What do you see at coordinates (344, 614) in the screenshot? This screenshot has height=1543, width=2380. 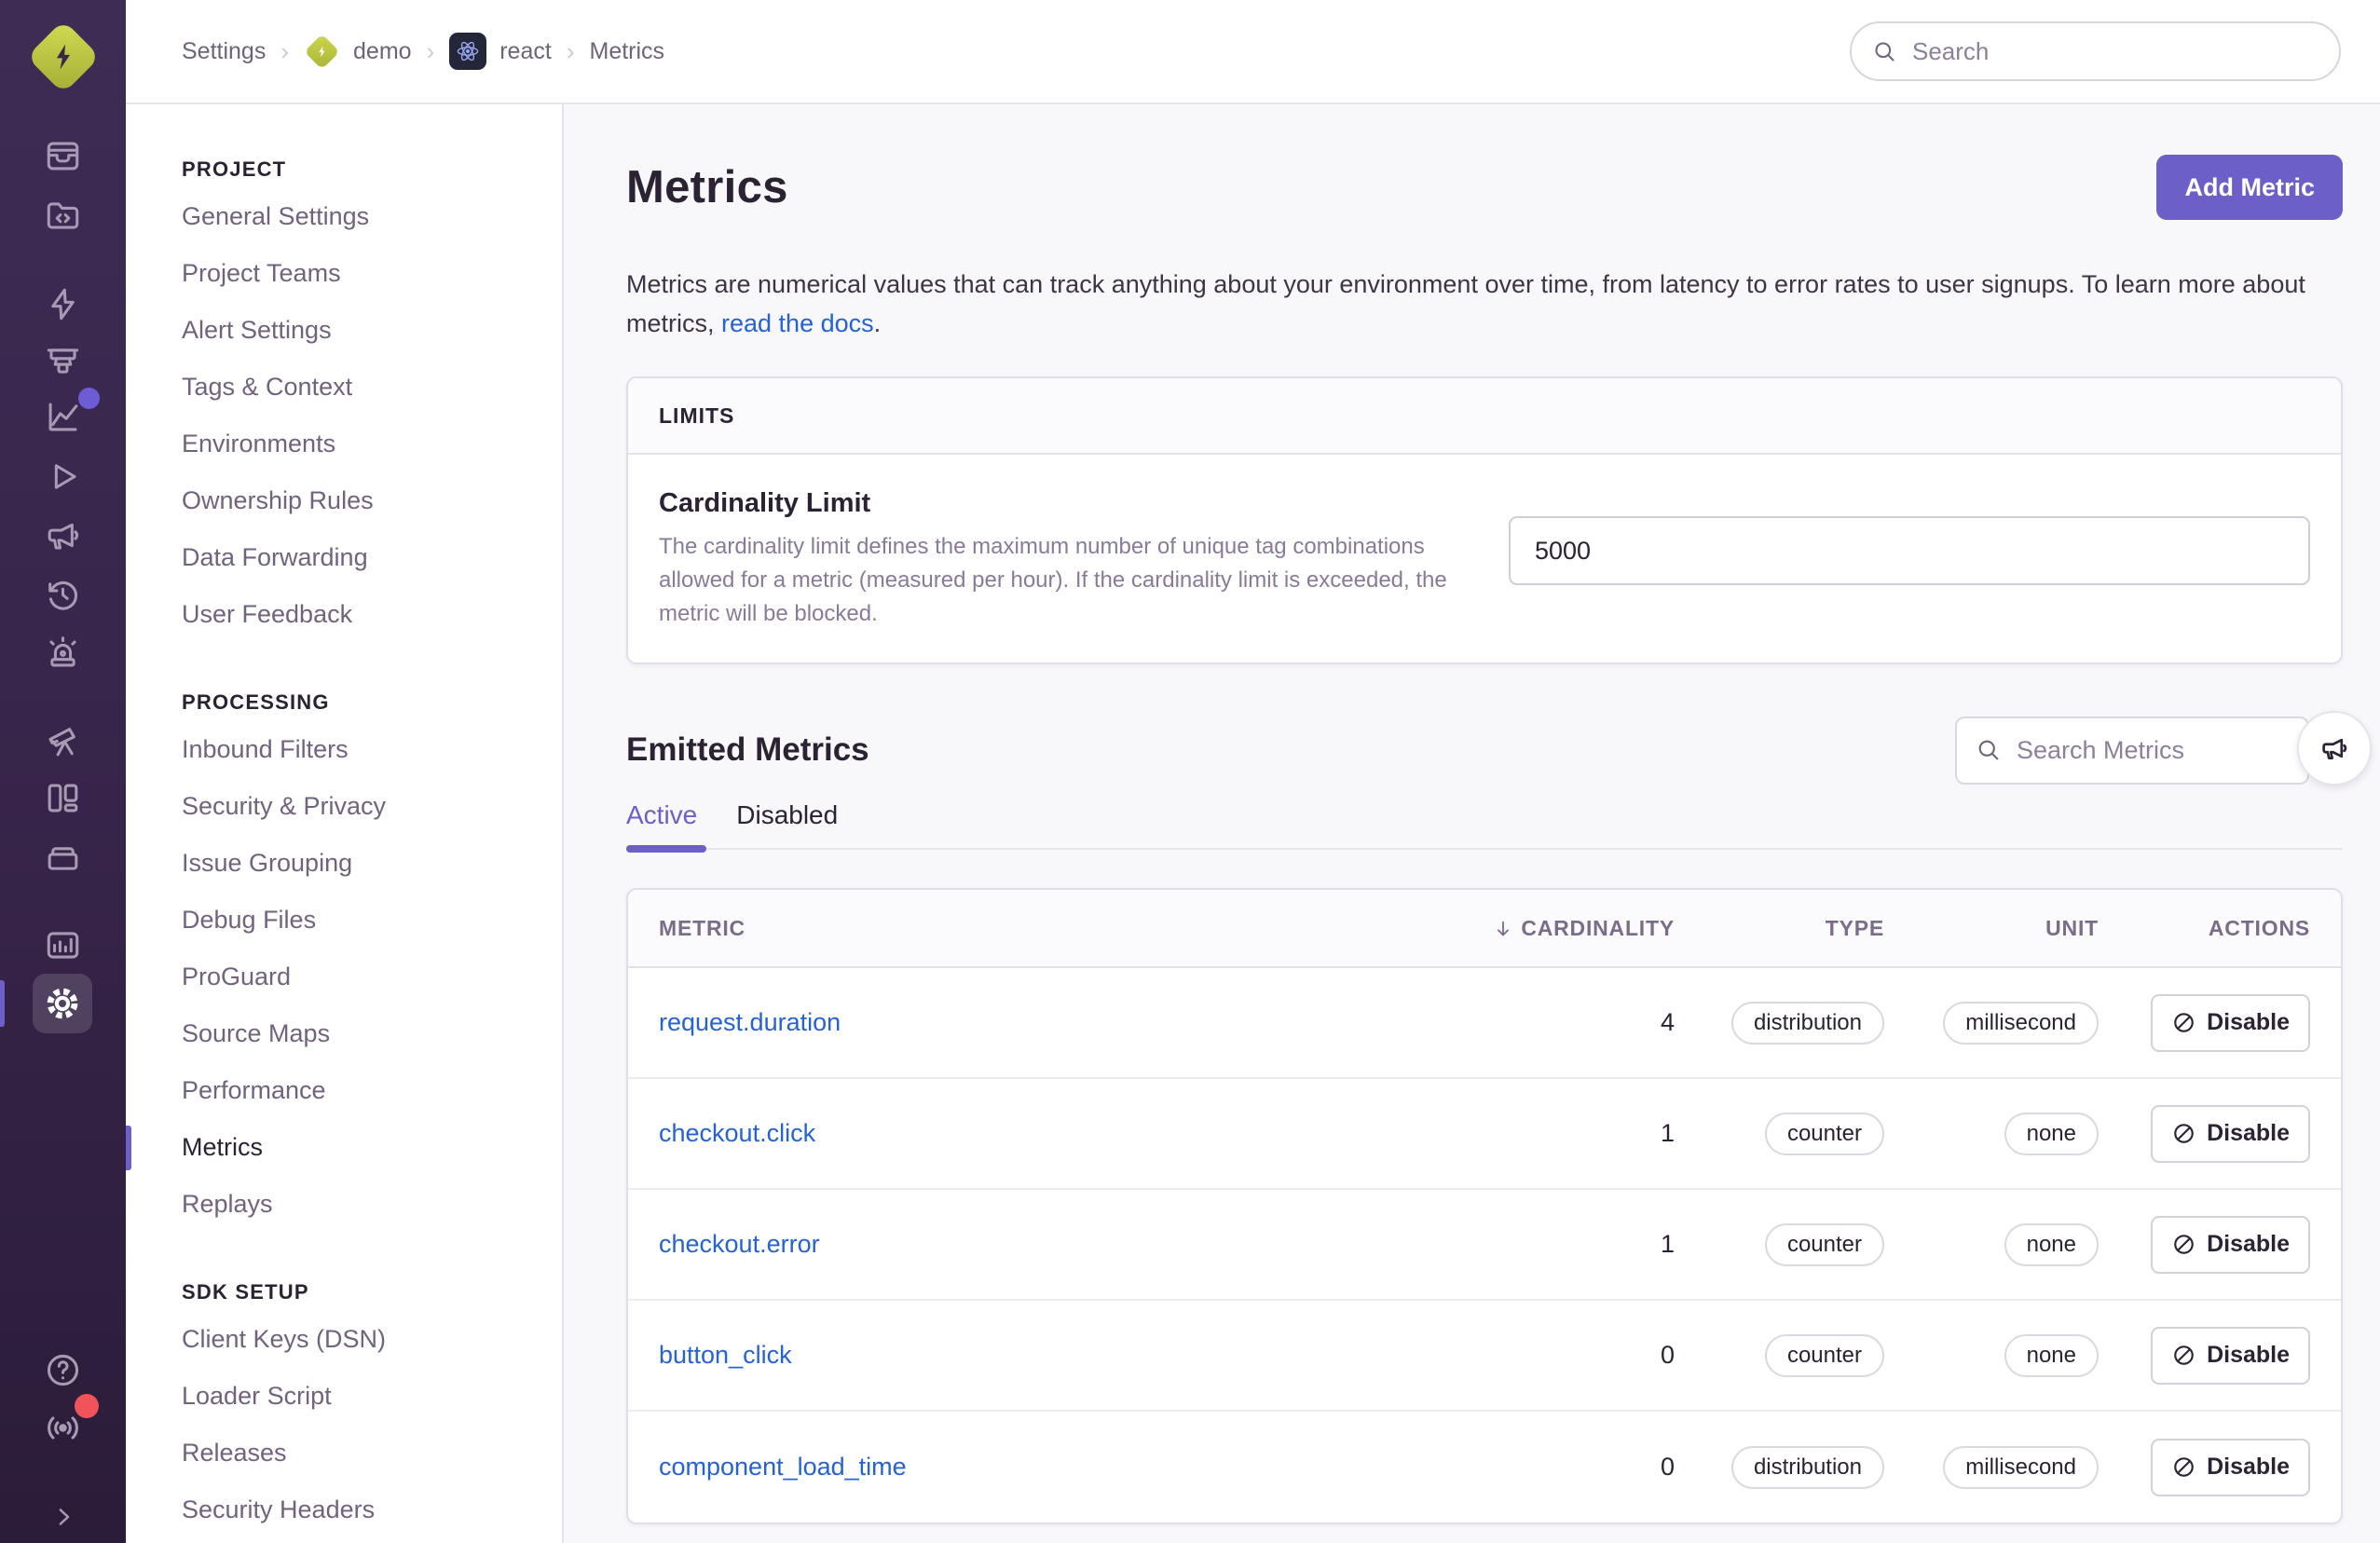 I see `nav-item-user-feedback: User Feedback` at bounding box center [344, 614].